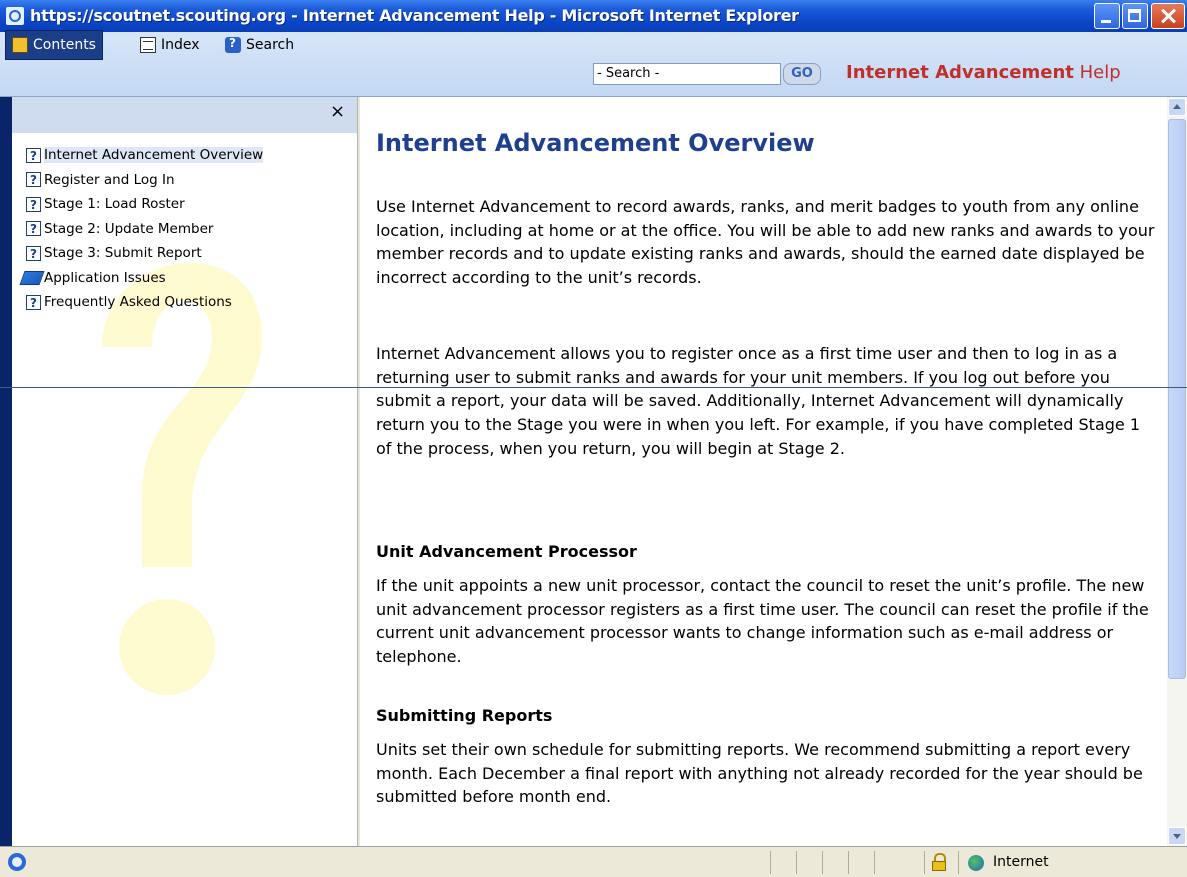 The width and height of the screenshot is (1187, 877). I want to click on toc-item-label: Frequently Asked Questions, so click(138, 302).